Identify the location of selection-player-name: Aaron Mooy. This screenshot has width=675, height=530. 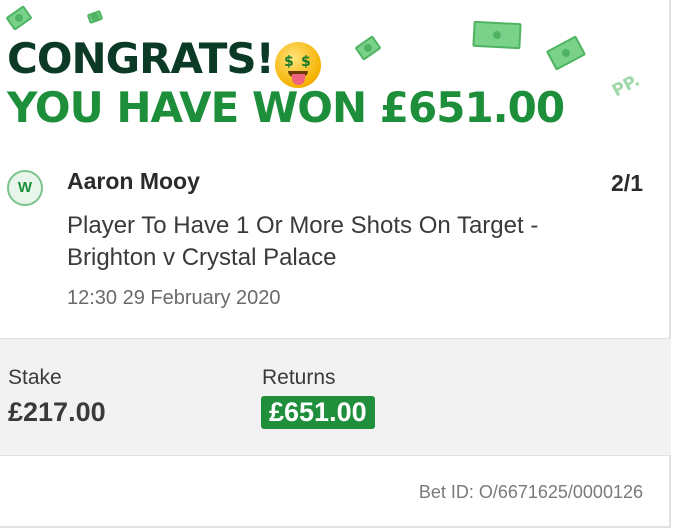
(133, 181).